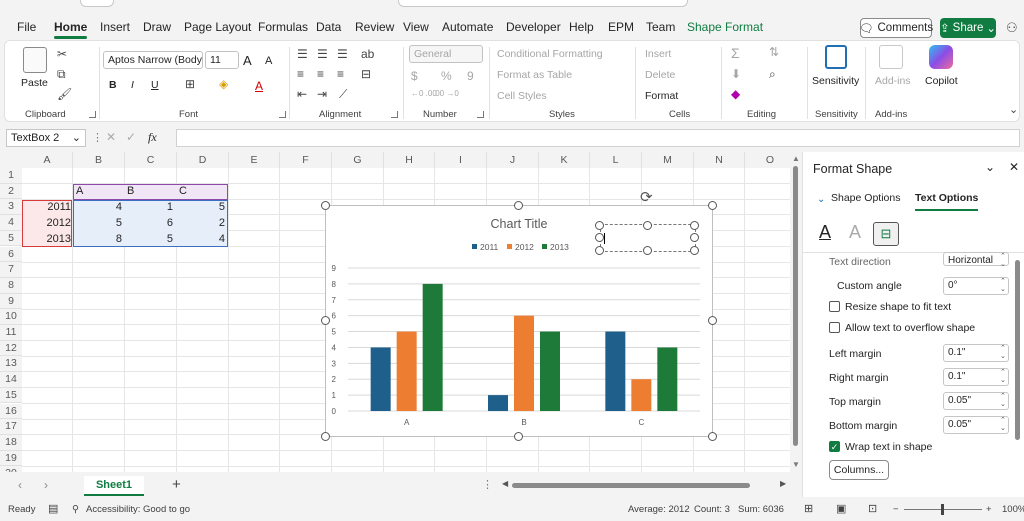 This screenshot has width=1024, height=521. Describe the element at coordinates (470, 76) in the screenshot. I see `comma-icon: 9` at that location.